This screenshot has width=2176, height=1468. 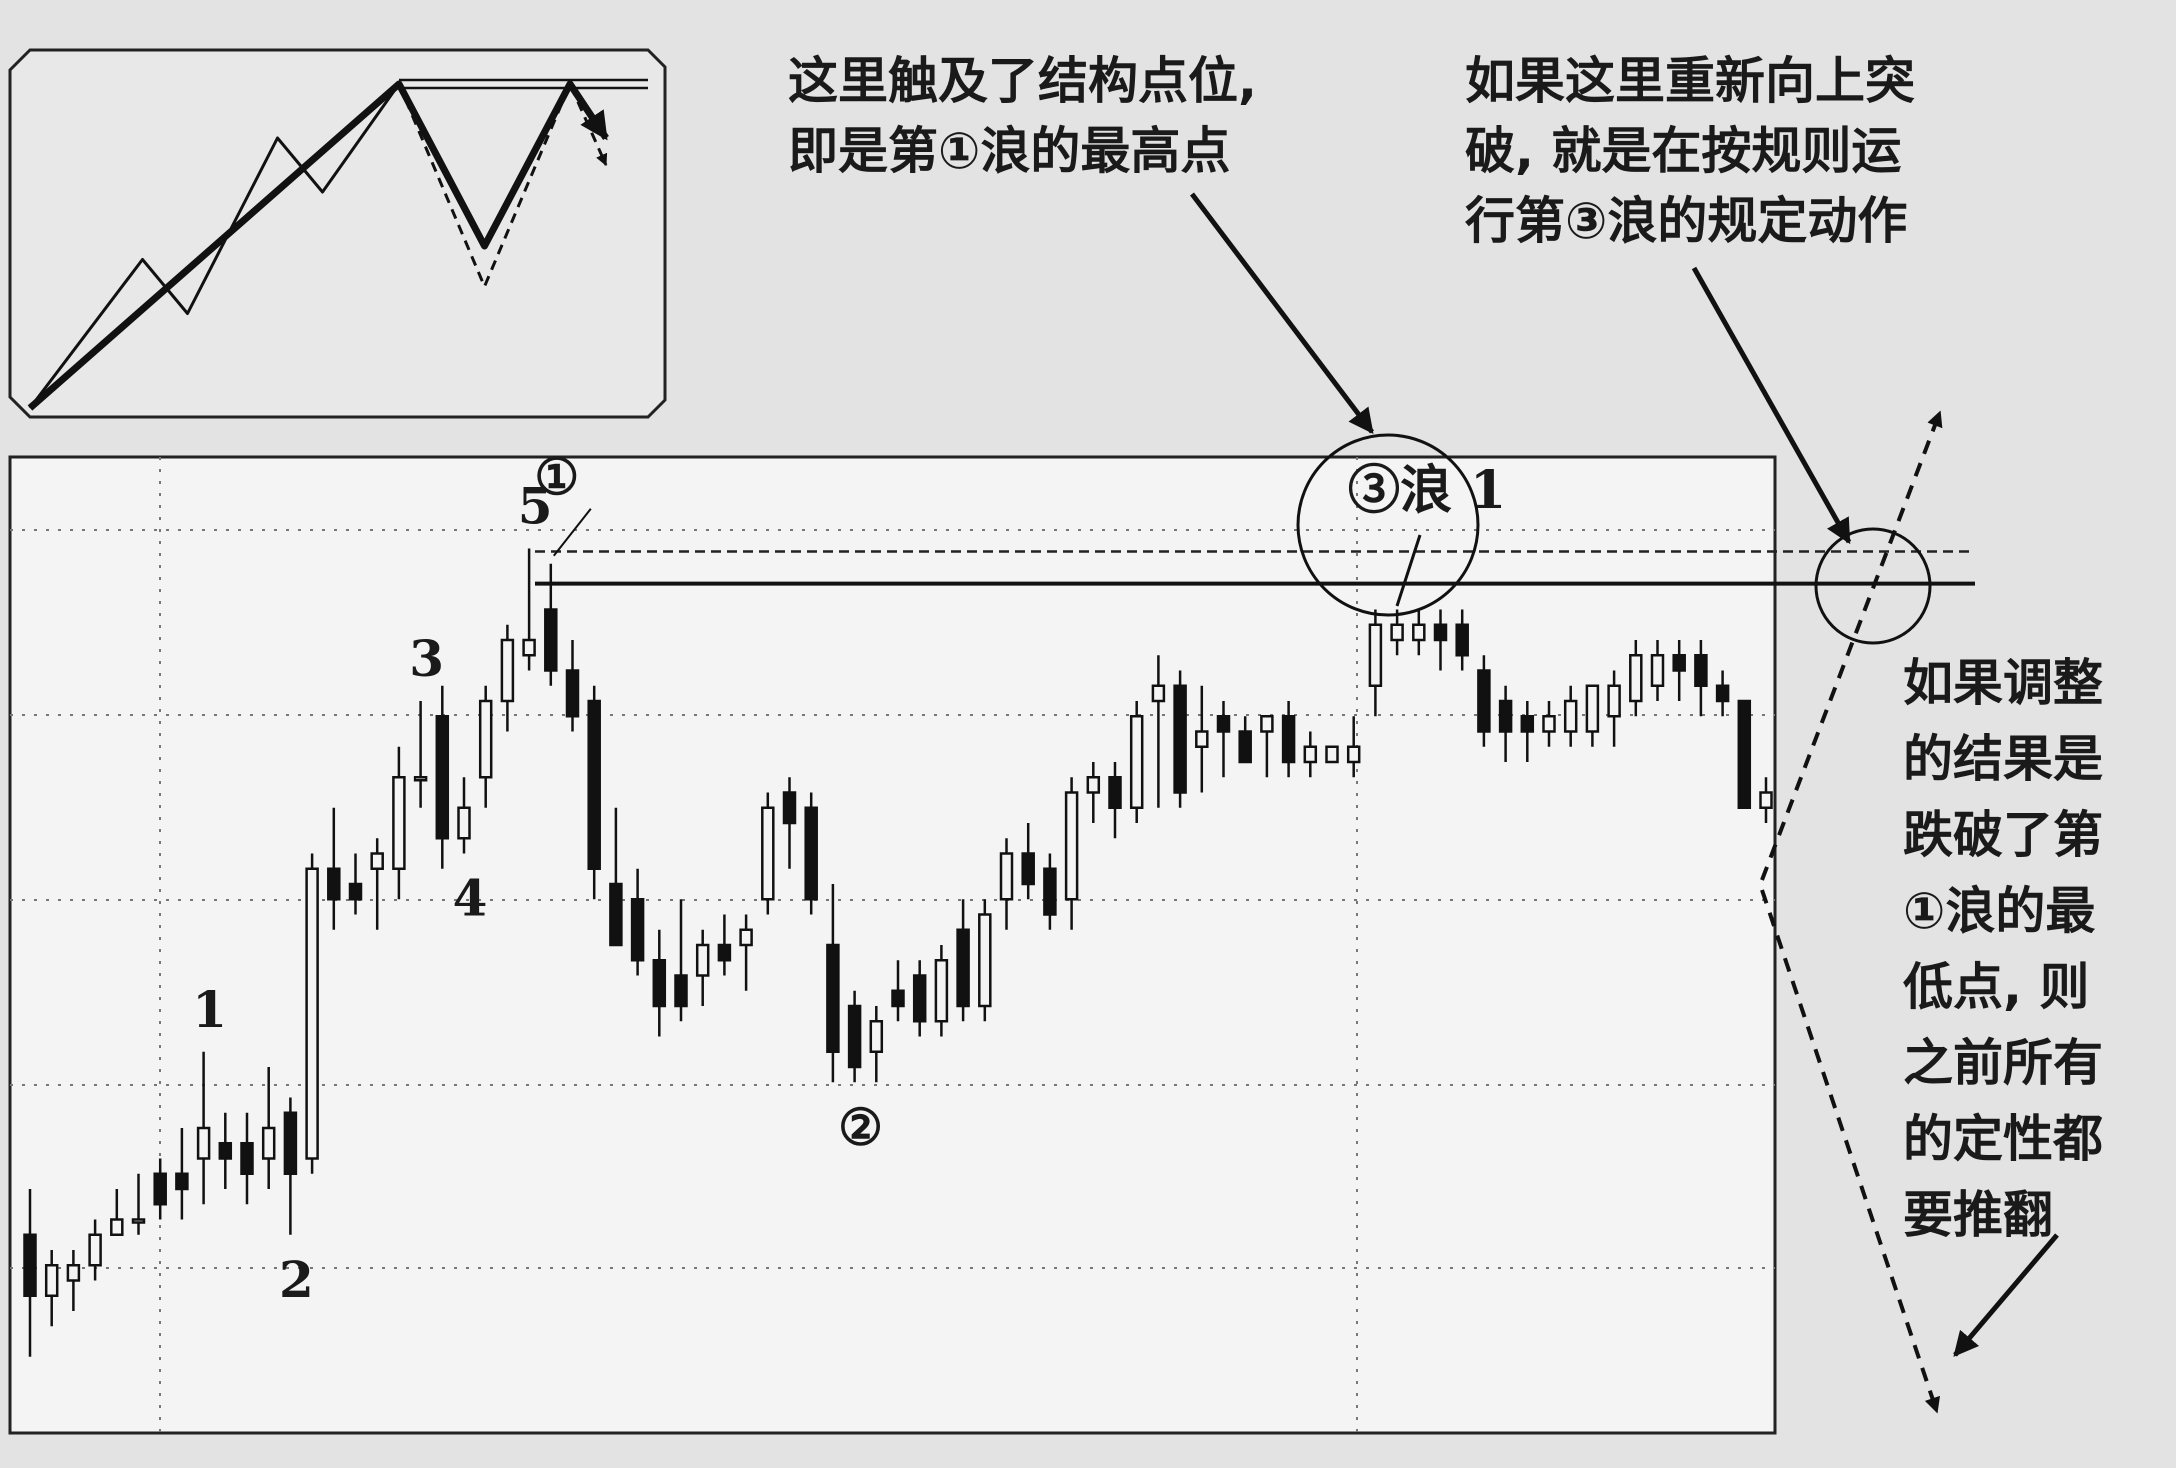 I want to click on note-line: 如果调整, so click(x=2003, y=683).